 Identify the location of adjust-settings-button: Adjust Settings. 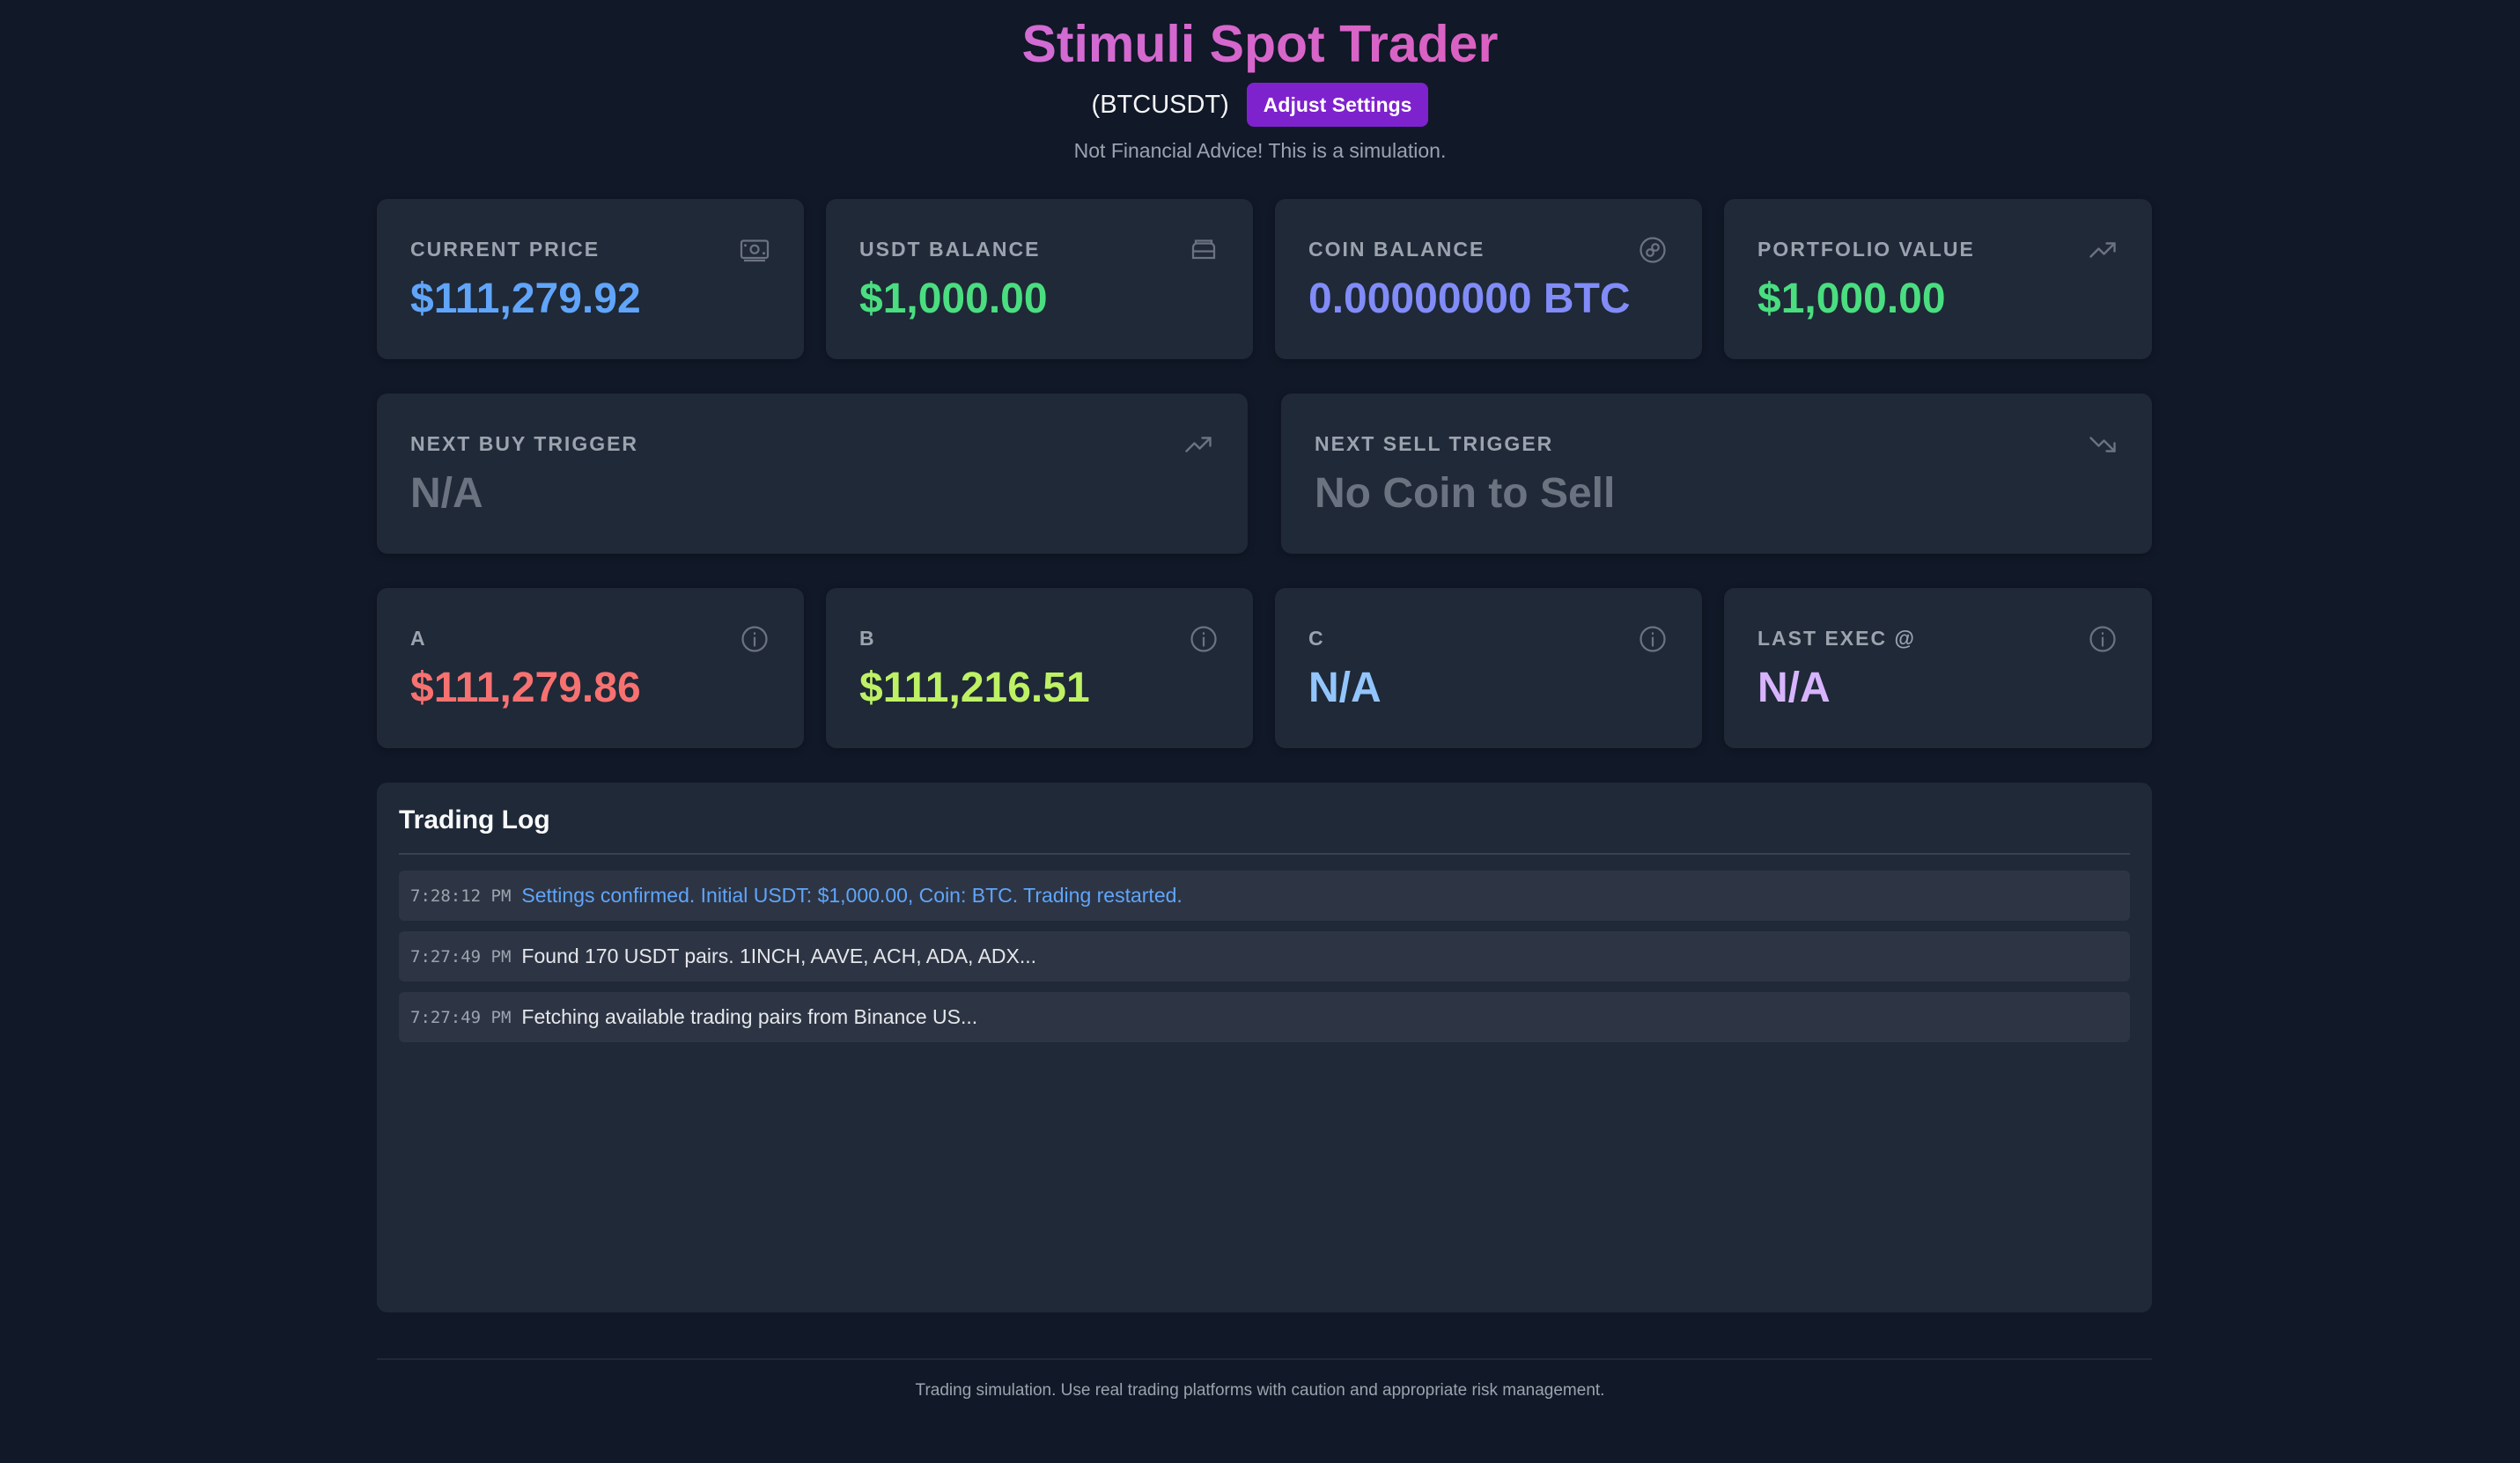
(1337, 105).